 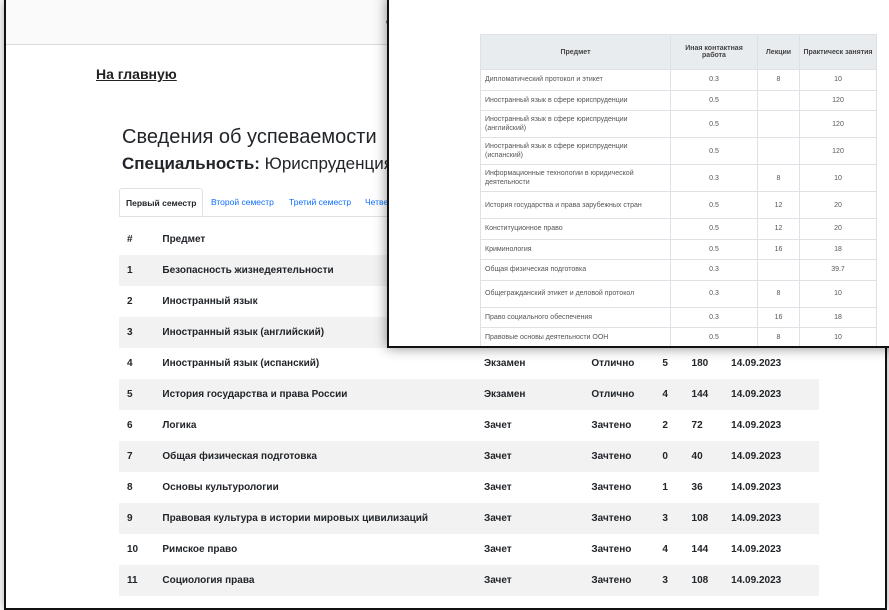 I want to click on row-subject: Конституционное право, so click(x=575, y=229).